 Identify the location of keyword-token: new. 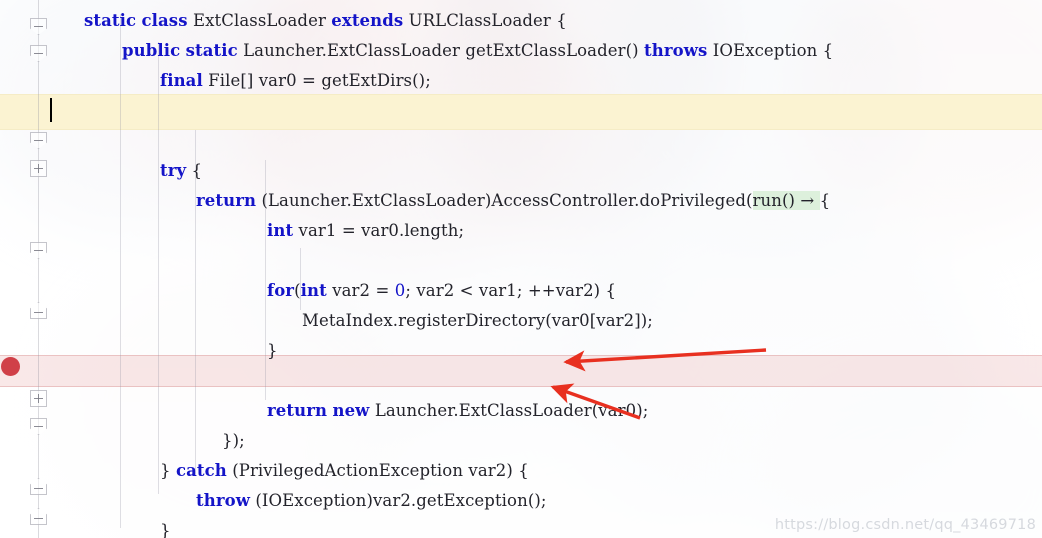
(351, 410).